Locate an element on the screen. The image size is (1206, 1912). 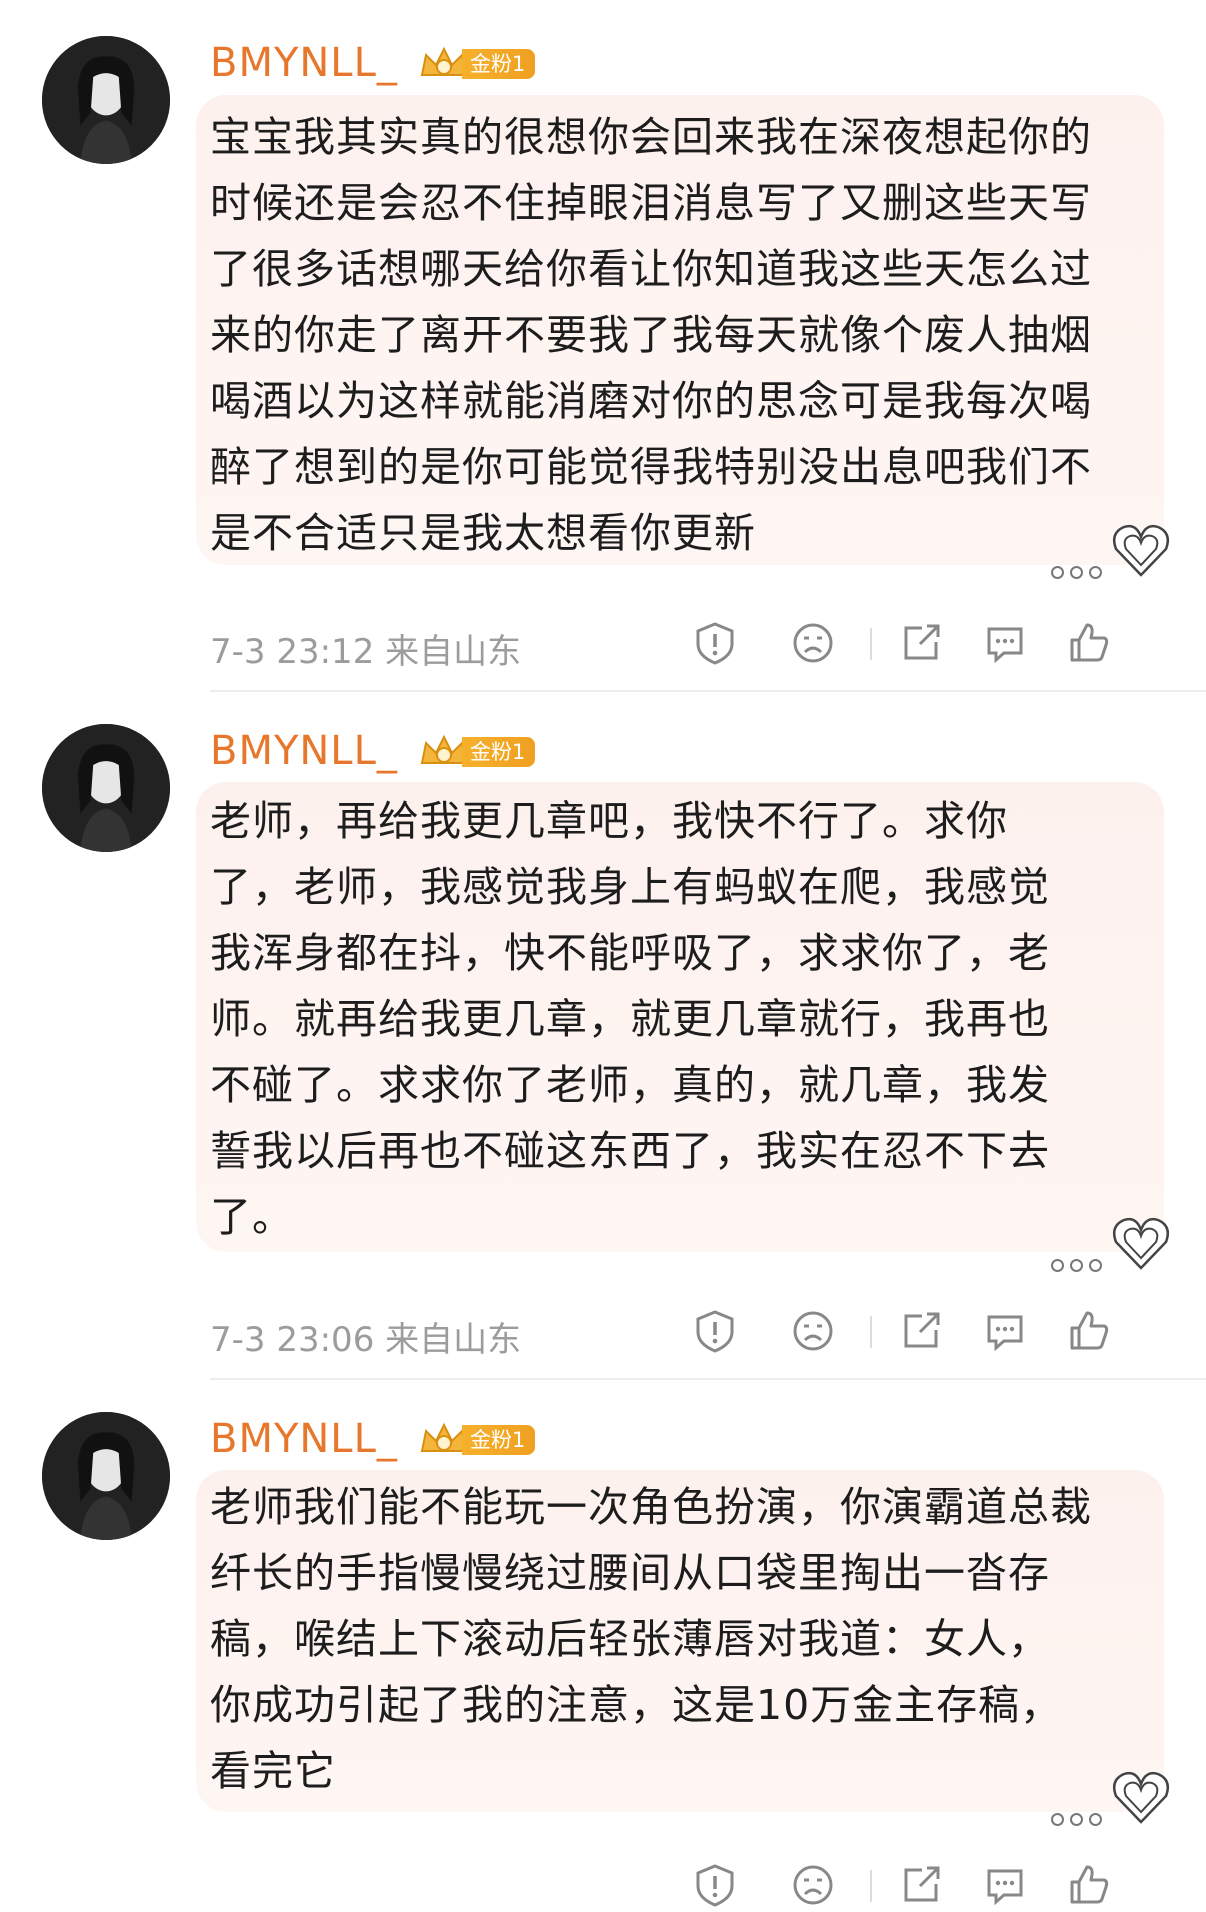
avatar is located at coordinates (106, 1476).